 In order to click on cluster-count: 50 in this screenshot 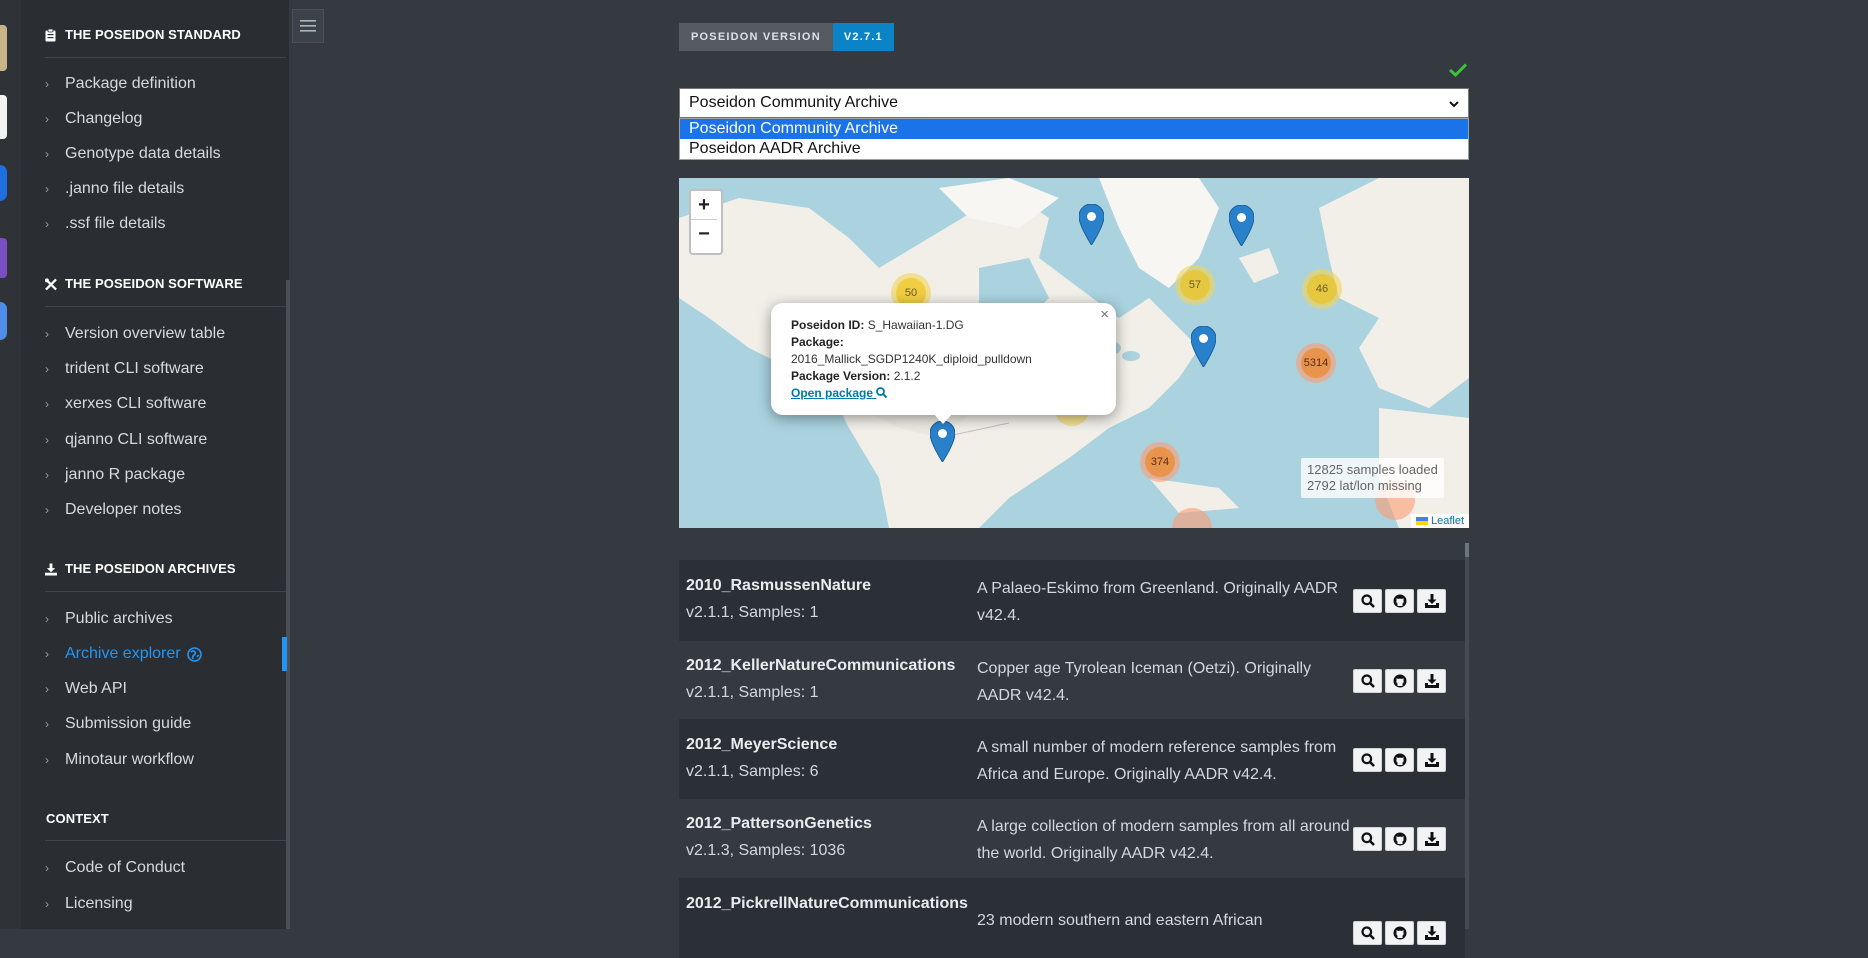, I will do `click(911, 293)`.